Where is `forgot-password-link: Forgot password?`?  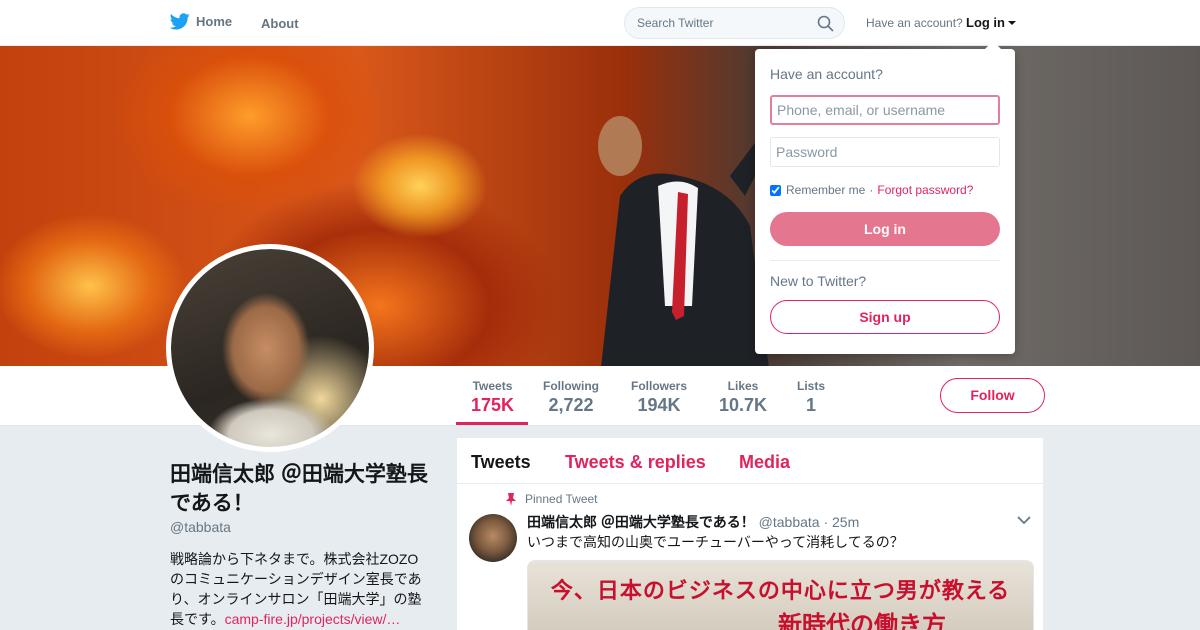 forgot-password-link: Forgot password? is located at coordinates (925, 190).